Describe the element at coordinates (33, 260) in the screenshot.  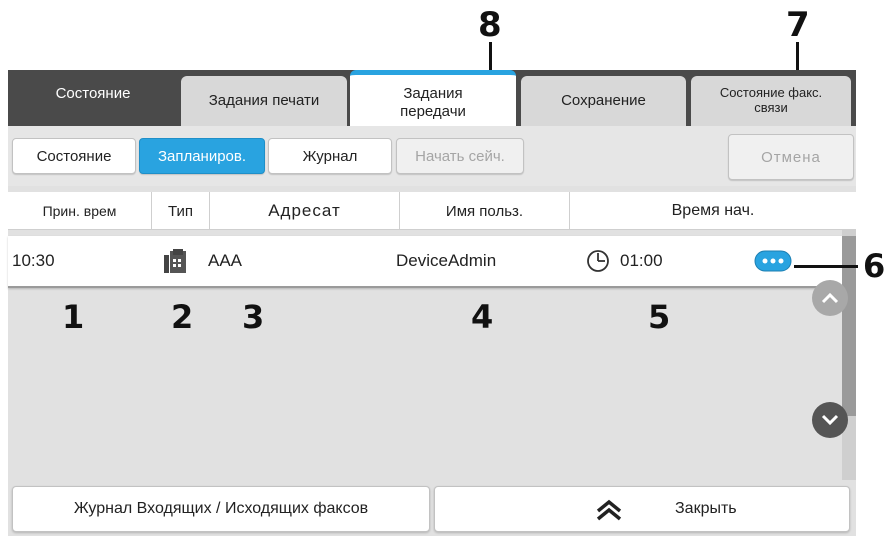
I see `job-accepted-time: 10:30` at that location.